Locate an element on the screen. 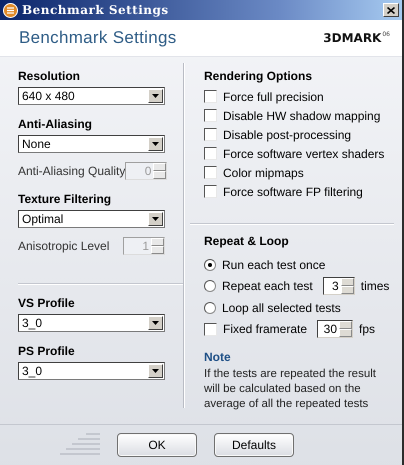 This screenshot has height=465, width=404. field-label: VS Profile is located at coordinates (47, 303).